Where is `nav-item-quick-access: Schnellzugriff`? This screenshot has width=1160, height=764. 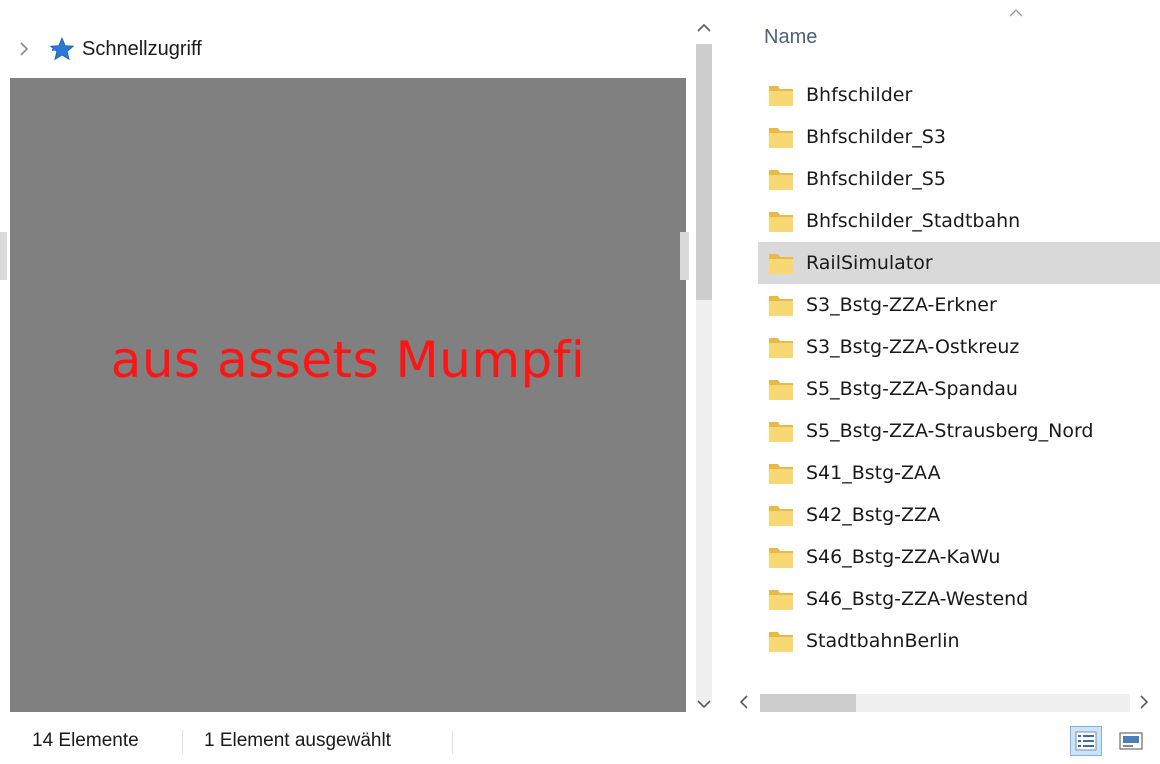 nav-item-quick-access: Schnellzugriff is located at coordinates (108, 49).